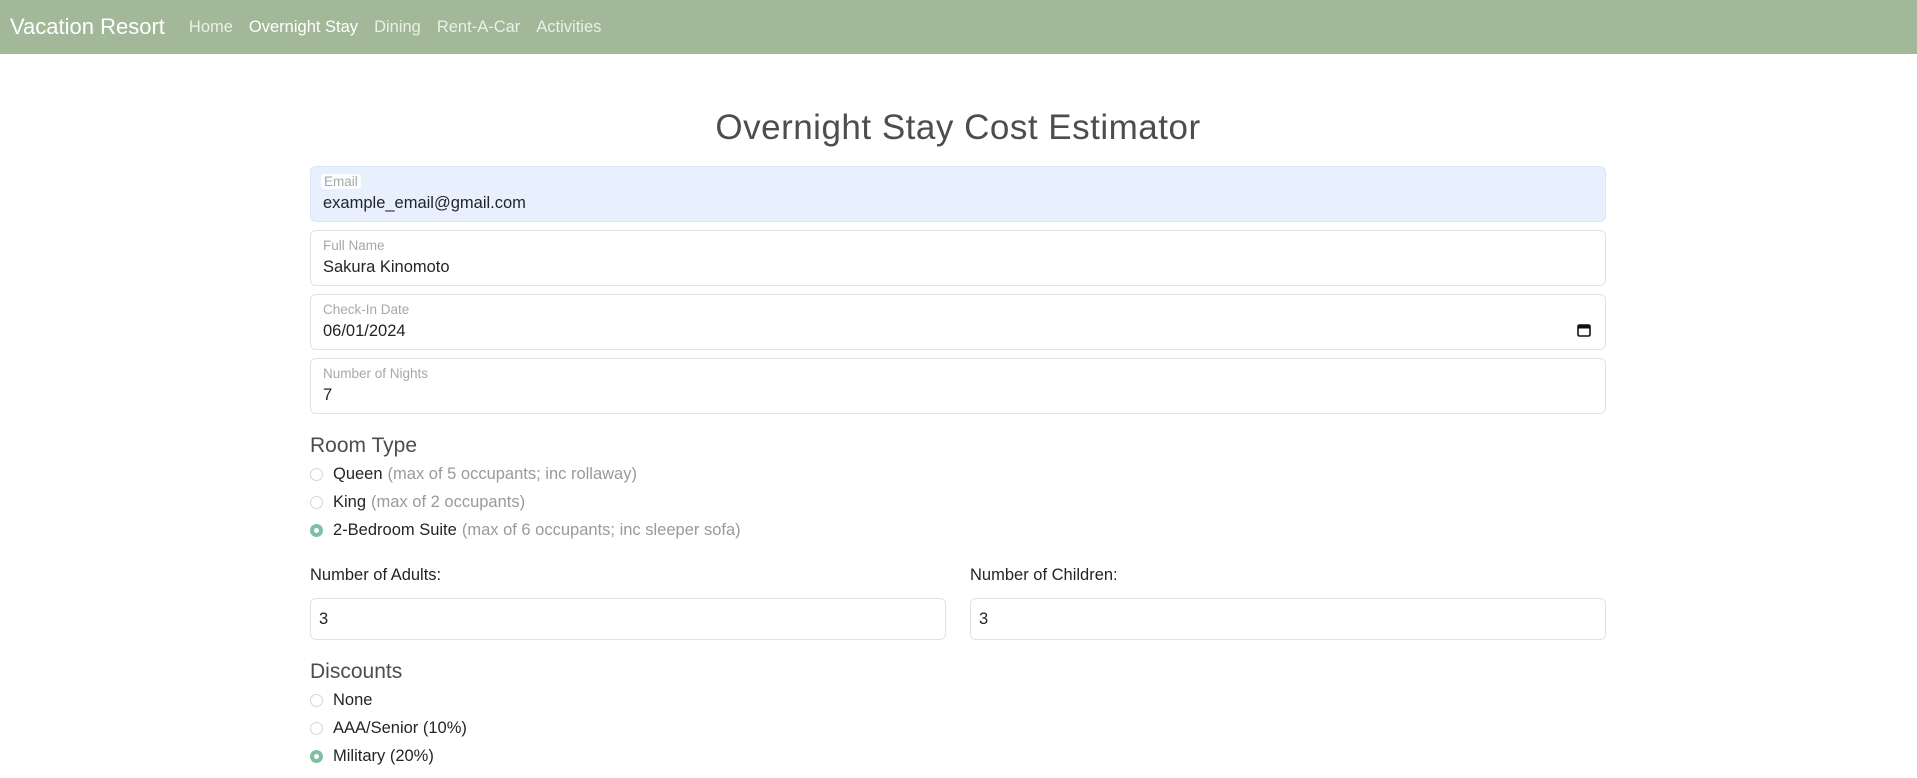 Image resolution: width=1917 pixels, height=778 pixels. Describe the element at coordinates (366, 309) in the screenshot. I see `check-in-date-label: Check-In Date` at that location.